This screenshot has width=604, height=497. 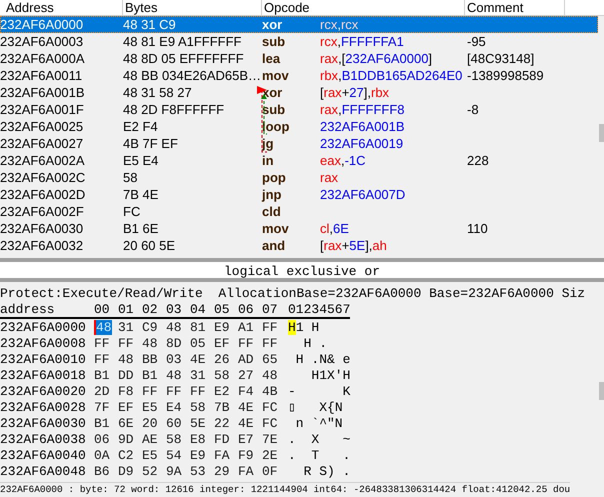 What do you see at coordinates (150, 471) in the screenshot?
I see `hex-byte: 52` at bounding box center [150, 471].